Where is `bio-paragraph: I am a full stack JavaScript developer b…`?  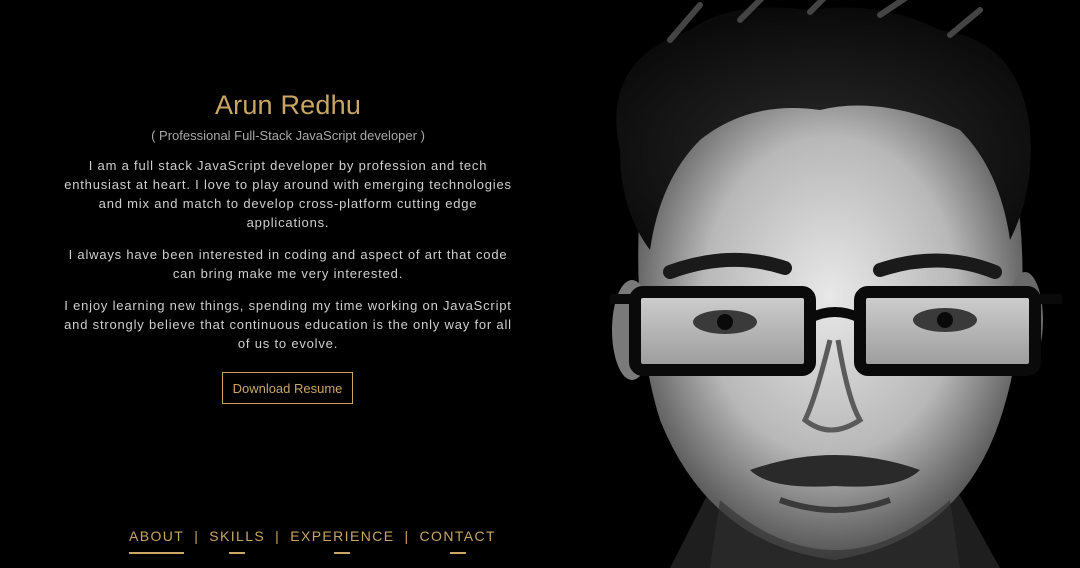 bio-paragraph: I am a full stack JavaScript developer b… is located at coordinates (288, 194).